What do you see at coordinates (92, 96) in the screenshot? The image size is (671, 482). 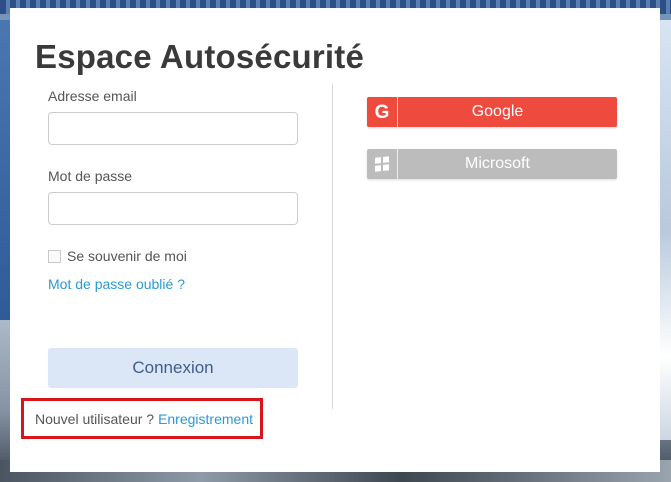 I see `email-label: Adresse email` at bounding box center [92, 96].